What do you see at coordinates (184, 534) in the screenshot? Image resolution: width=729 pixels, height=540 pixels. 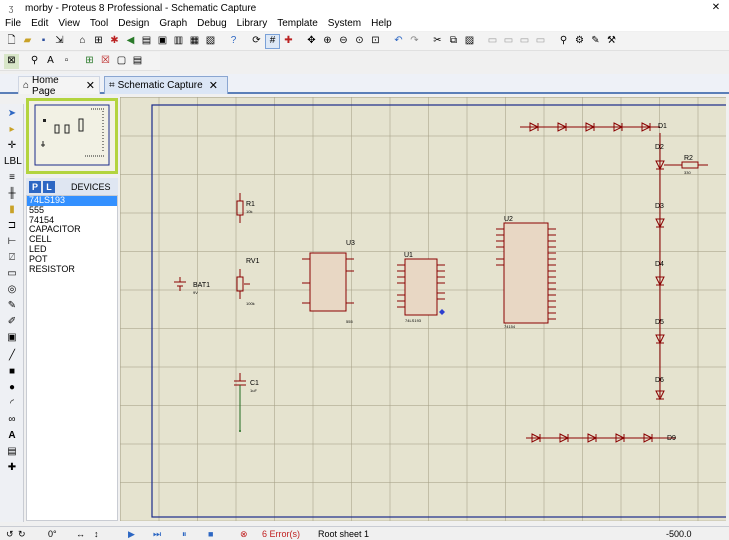 I see `pause-button: ⏸` at bounding box center [184, 534].